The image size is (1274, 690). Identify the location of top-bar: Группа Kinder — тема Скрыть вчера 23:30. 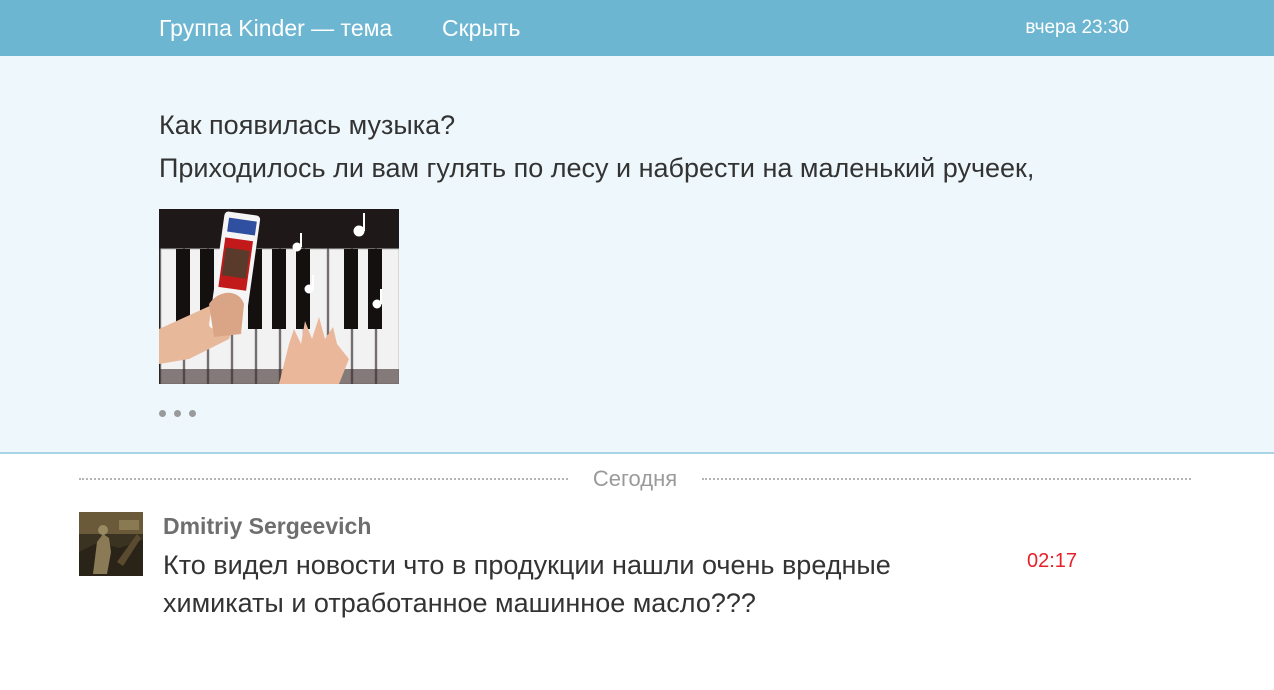
(637, 28).